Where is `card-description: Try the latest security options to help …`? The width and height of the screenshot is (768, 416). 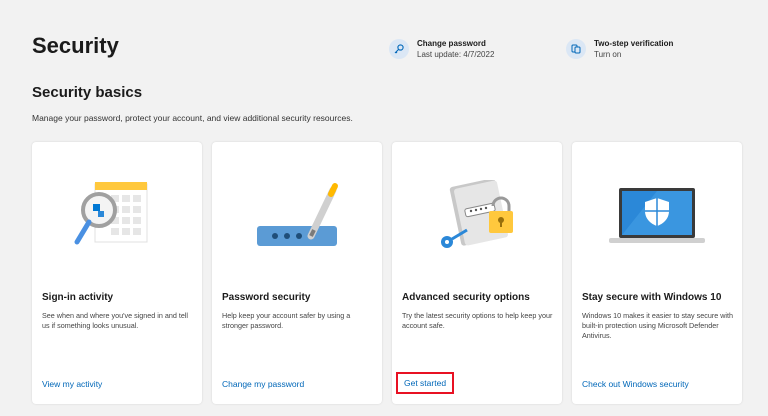 card-description: Try the latest security options to help … is located at coordinates (477, 320).